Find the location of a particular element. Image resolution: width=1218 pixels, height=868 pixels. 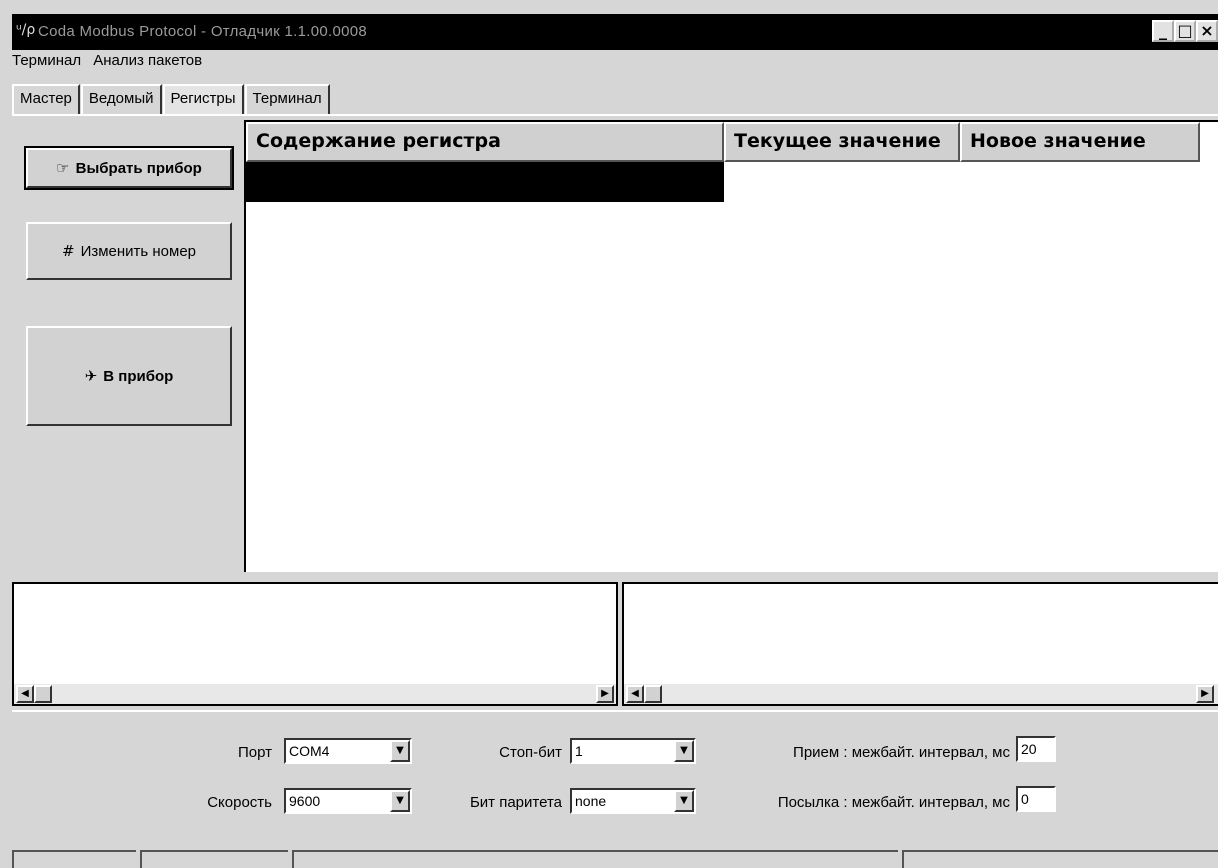

speed-label: Скорость is located at coordinates (239, 802).